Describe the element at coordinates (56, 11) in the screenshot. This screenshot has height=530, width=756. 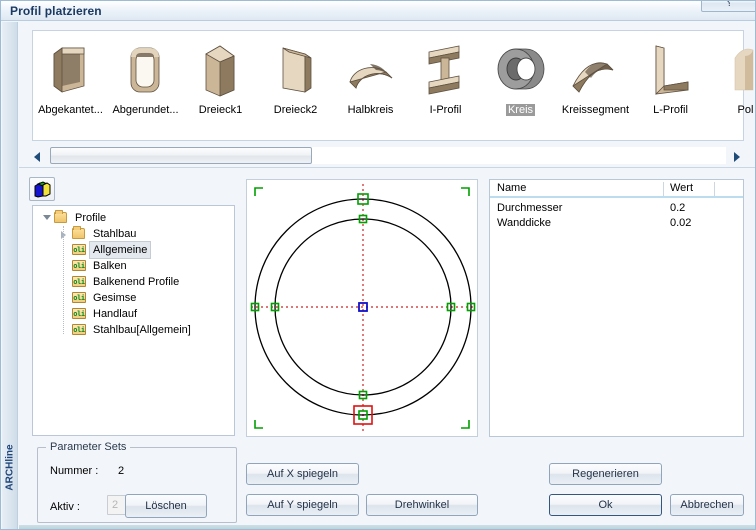
I see `page-title: Profil platzieren` at that location.